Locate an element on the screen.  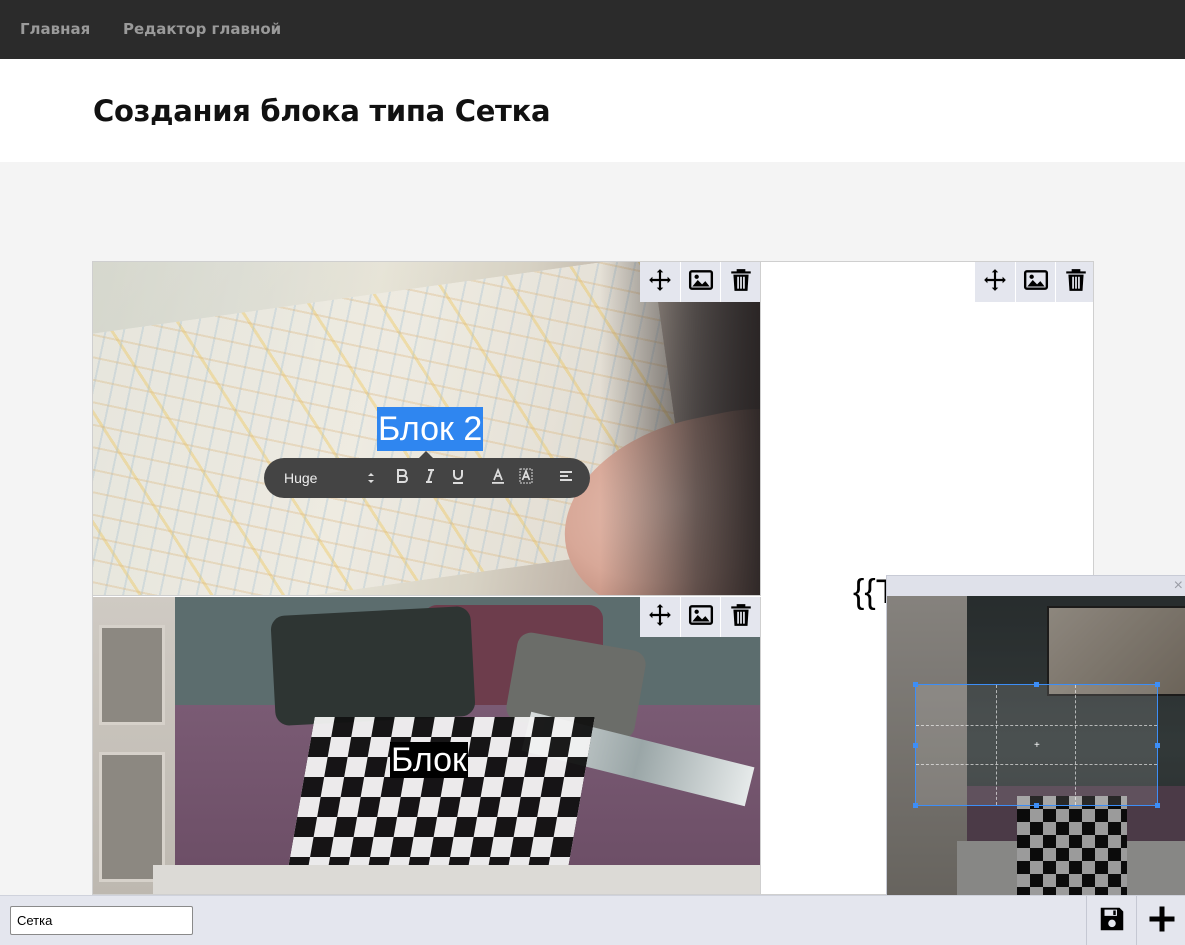
add-button is located at coordinates (1160, 920).